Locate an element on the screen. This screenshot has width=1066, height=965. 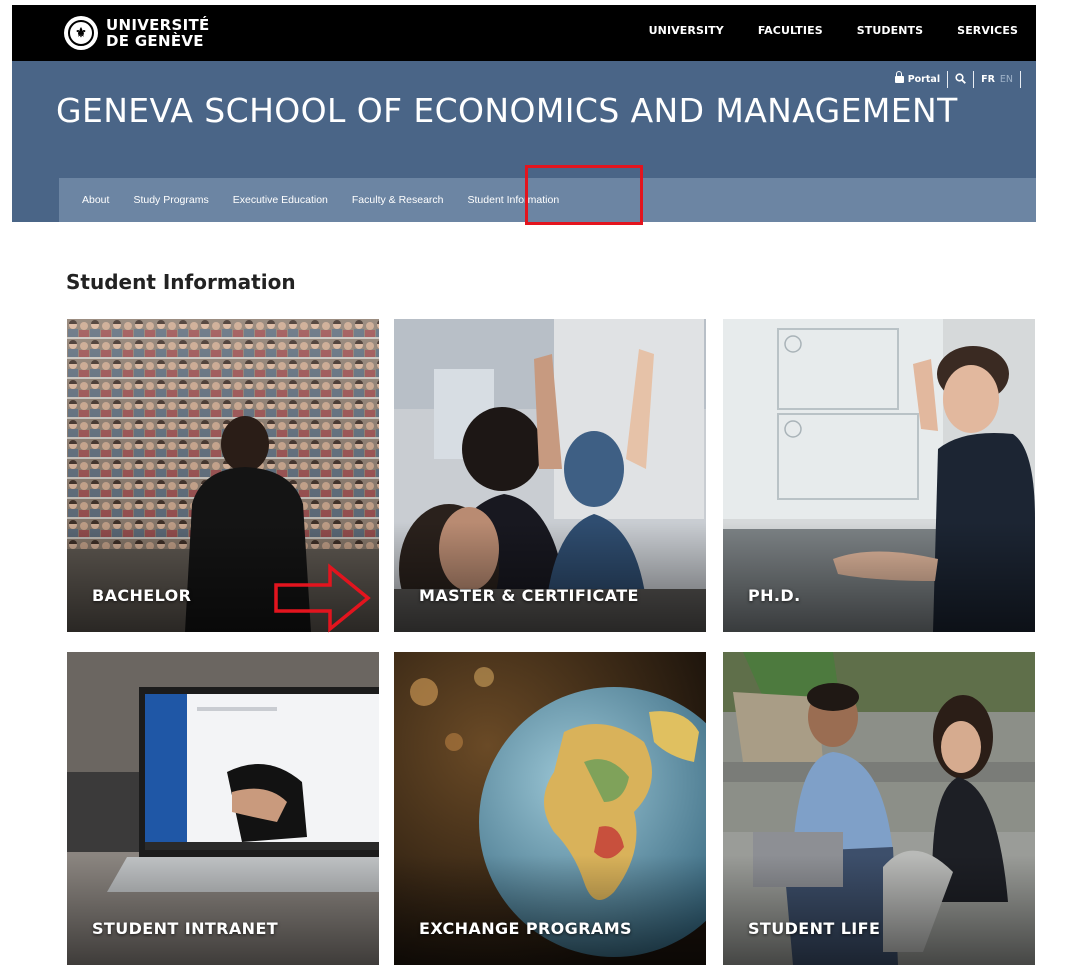
subnav-about: About is located at coordinates (95, 200).